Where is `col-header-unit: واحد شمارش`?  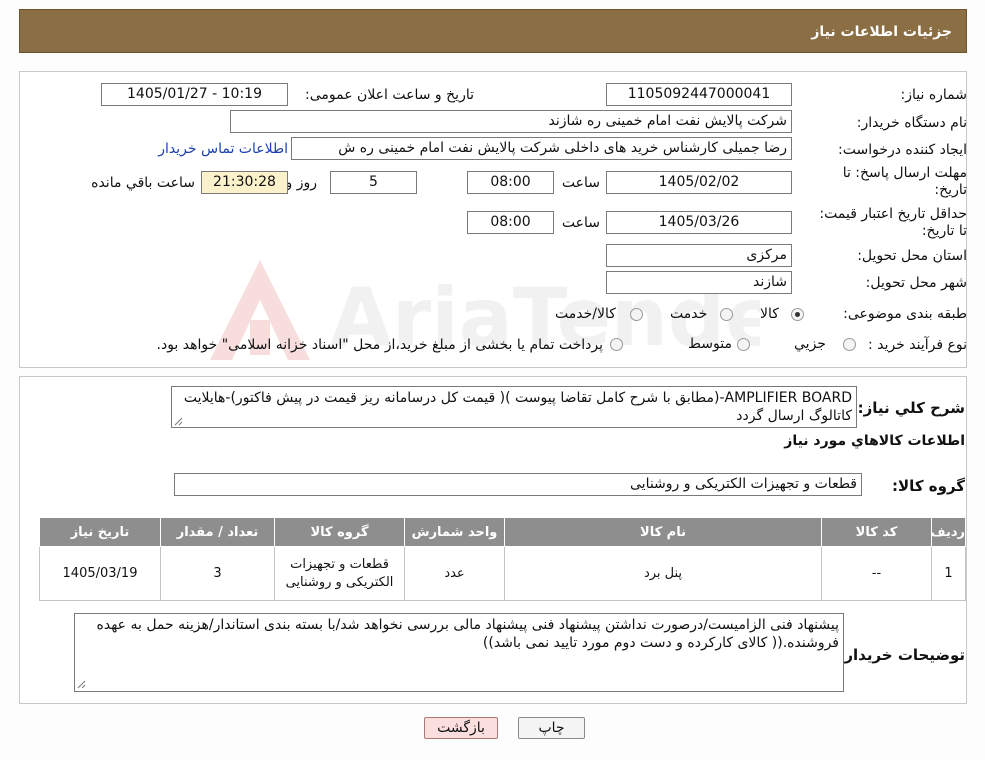
col-header-unit: واحد شمارش is located at coordinates (454, 532).